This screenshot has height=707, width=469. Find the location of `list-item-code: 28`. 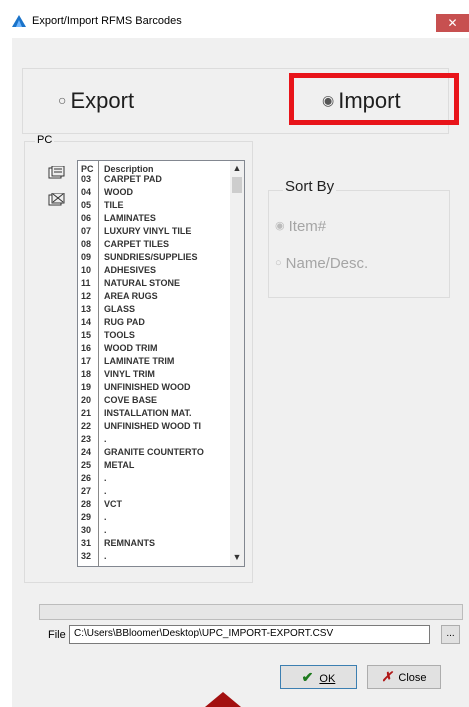

list-item-code: 28 is located at coordinates (86, 504).